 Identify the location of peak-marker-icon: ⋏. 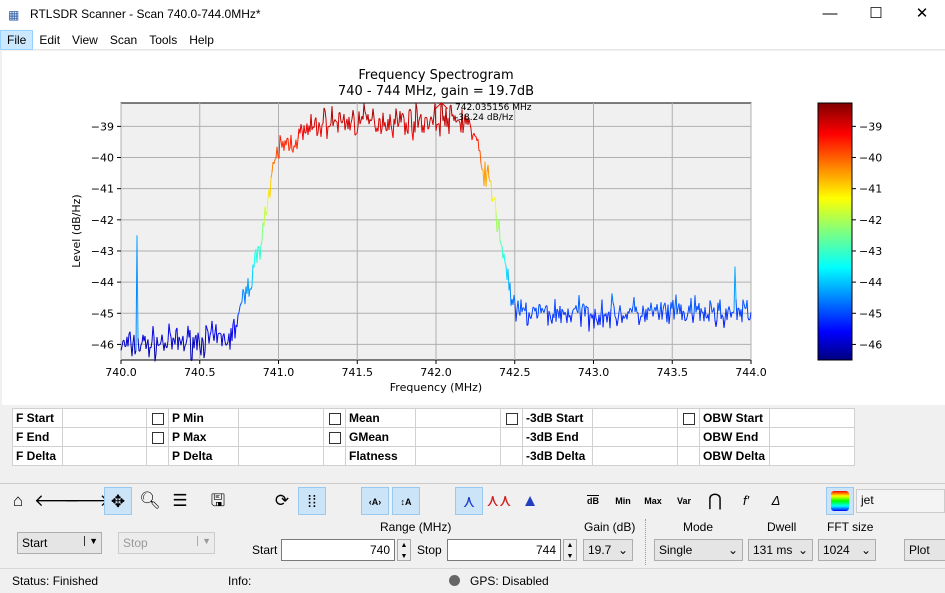
(469, 501).